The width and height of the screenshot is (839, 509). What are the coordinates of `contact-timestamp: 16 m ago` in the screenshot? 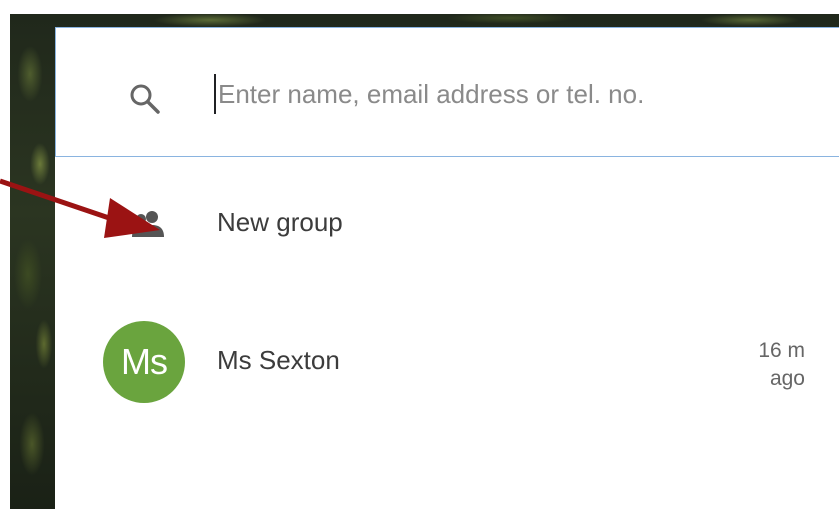 It's located at (765, 365).